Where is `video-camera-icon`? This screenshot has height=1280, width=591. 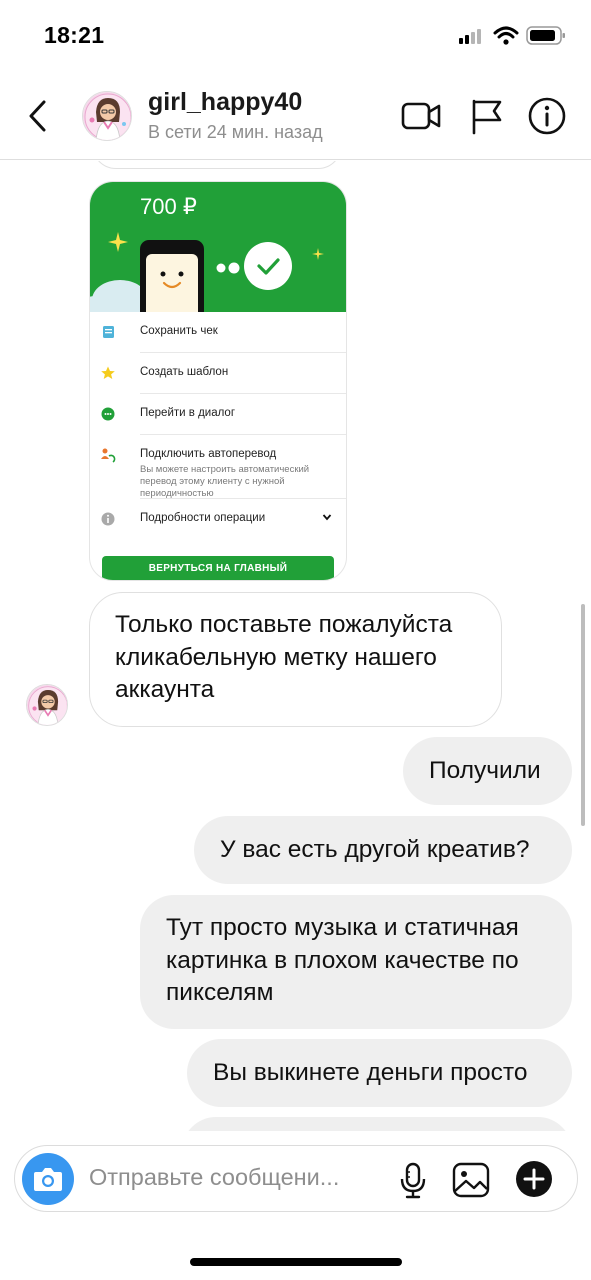
video-camera-icon is located at coordinates (421, 116).